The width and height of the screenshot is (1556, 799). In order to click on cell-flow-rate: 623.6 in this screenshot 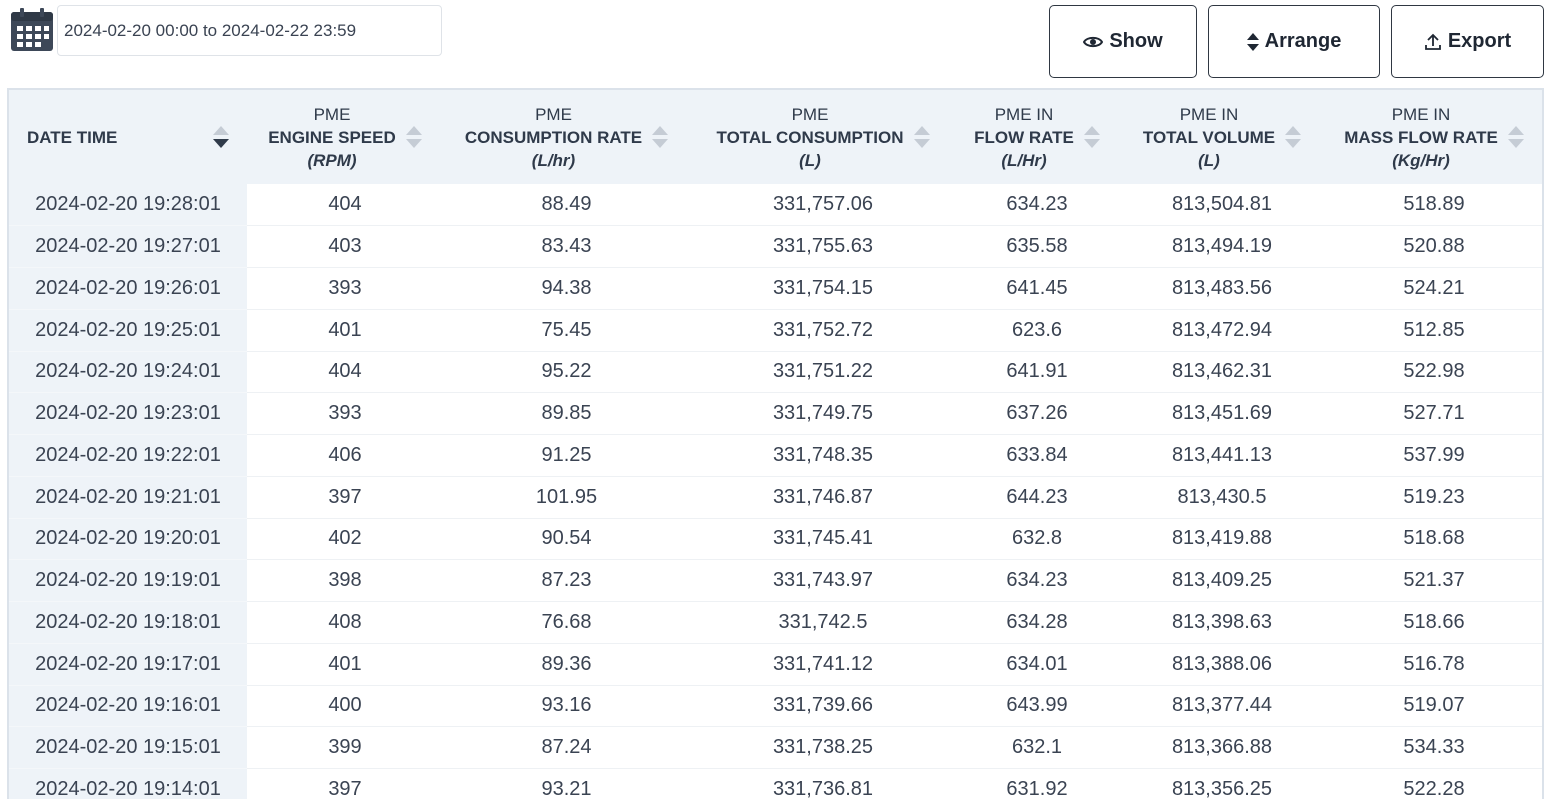, I will do `click(1037, 330)`.